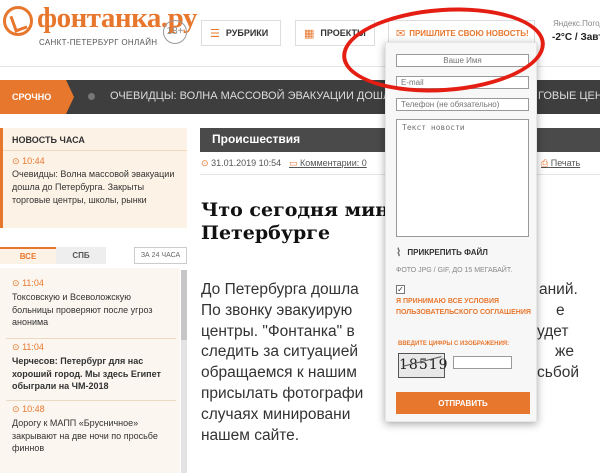  What do you see at coordinates (160, 255) in the screenshot?
I see `period-24h-button: ЗА 24 ЧАСА` at bounding box center [160, 255].